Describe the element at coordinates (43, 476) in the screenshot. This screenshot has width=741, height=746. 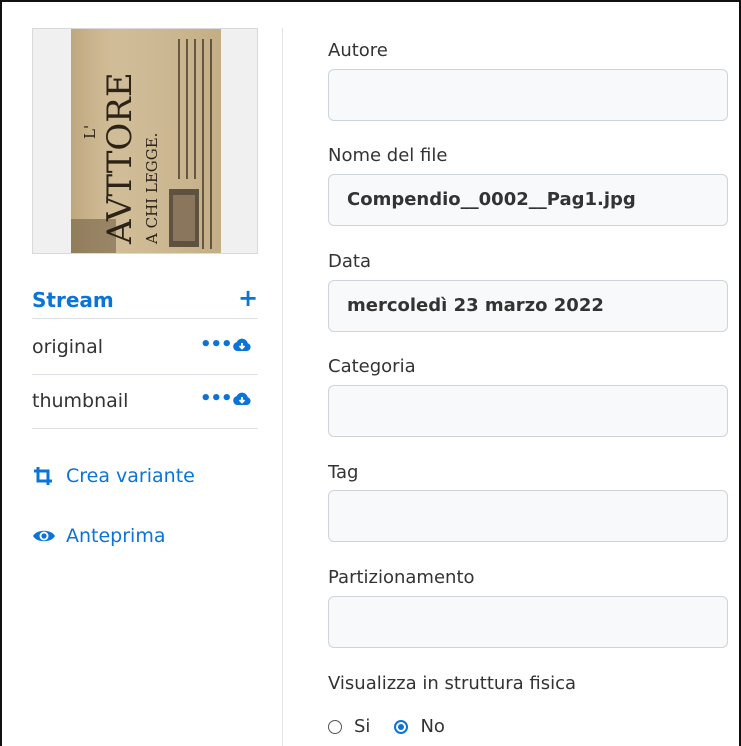
I see `crop-icon` at that location.